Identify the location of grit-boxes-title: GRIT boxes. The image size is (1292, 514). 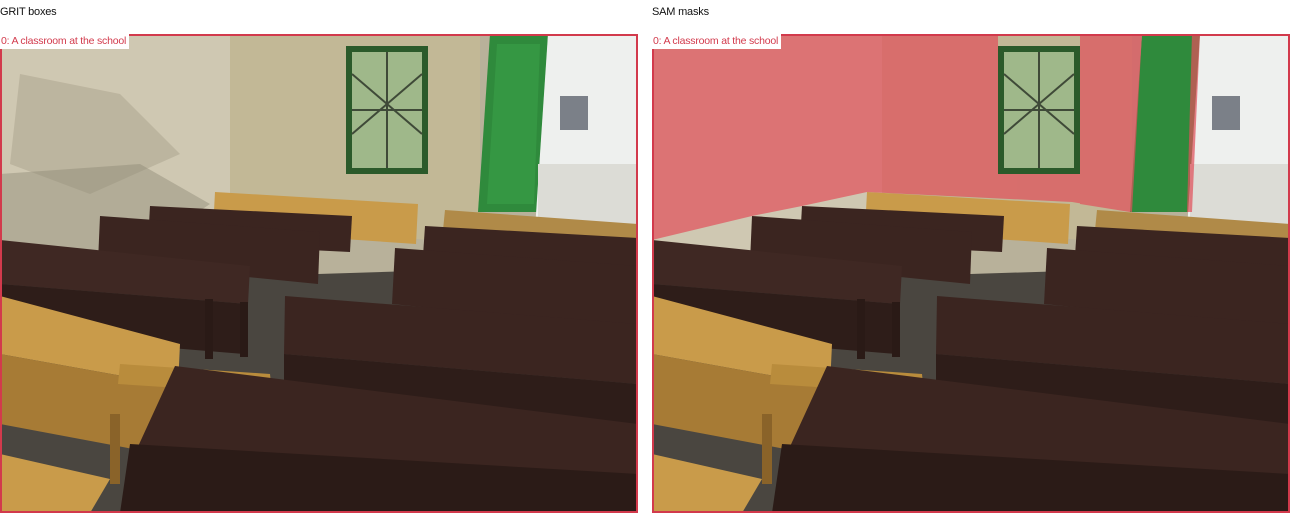
(28, 12).